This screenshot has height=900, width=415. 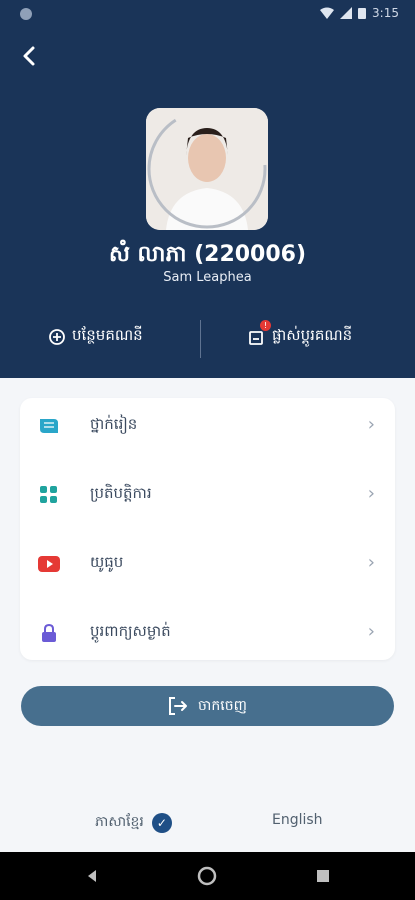 I want to click on avatar, so click(x=207, y=169).